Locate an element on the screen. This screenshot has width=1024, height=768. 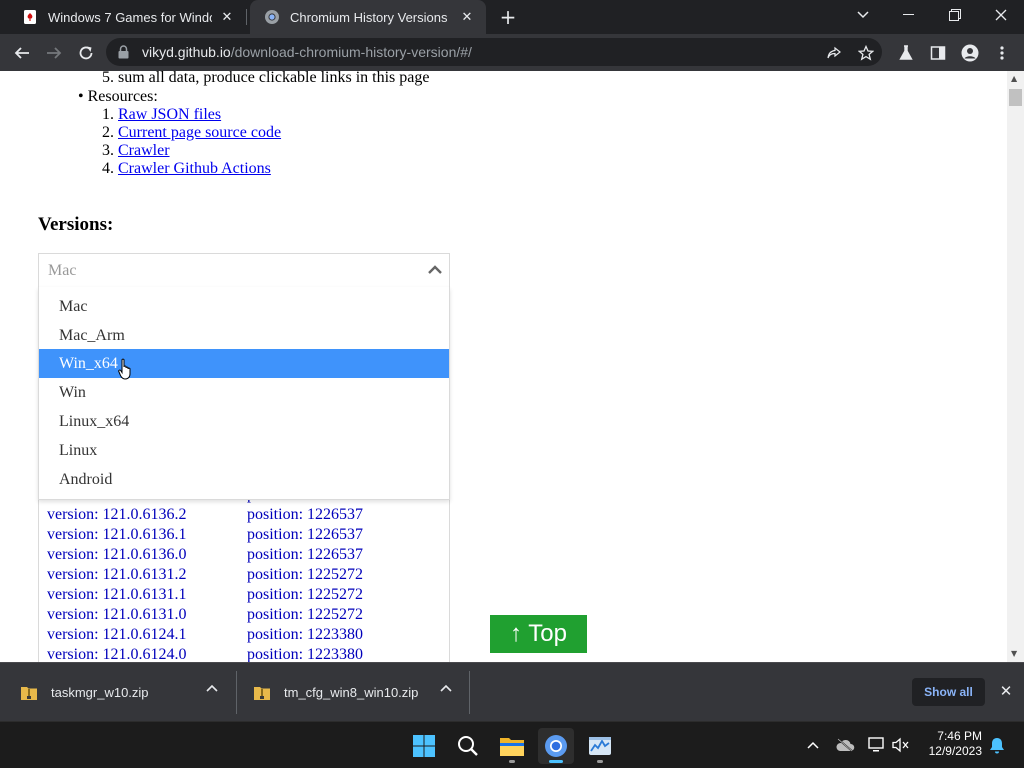
option-linux: Linux is located at coordinates (244, 450).